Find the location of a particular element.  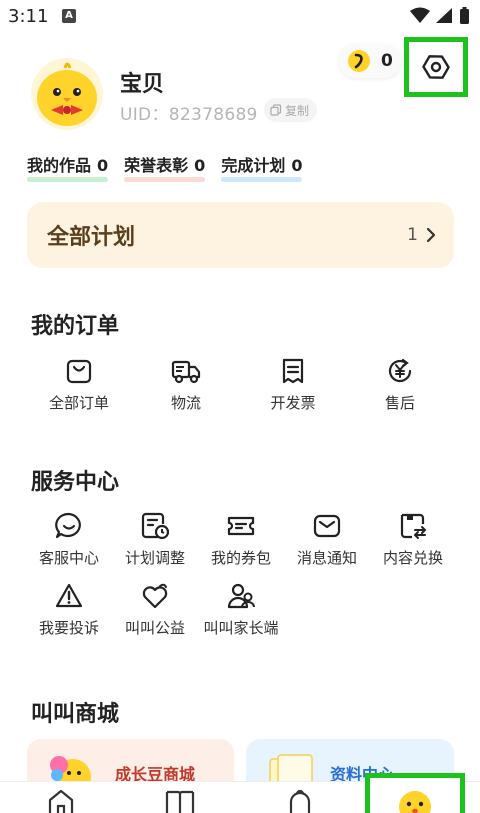

copy-uid-button: 复制 is located at coordinates (291, 110).